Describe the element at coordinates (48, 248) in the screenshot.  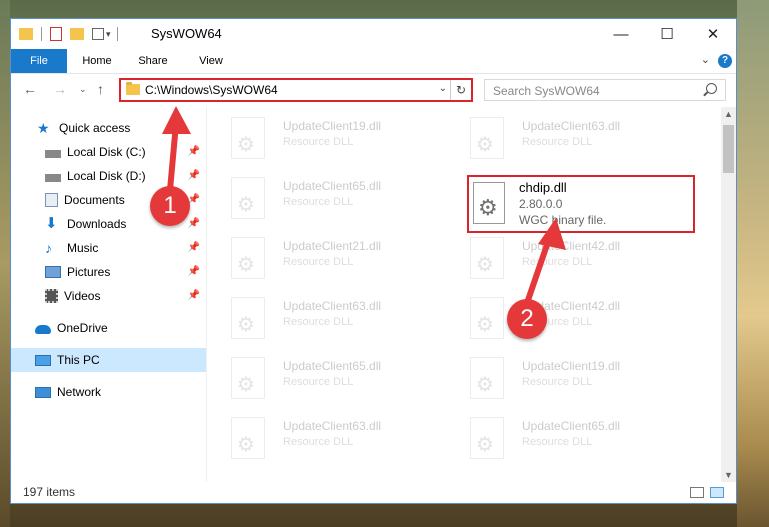
I see `music-icon: ♪` at that location.